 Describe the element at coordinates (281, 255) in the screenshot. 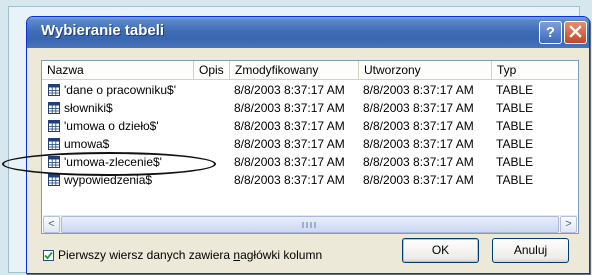

I see `checkbox-label-text-end: agłówki kolumn` at that location.